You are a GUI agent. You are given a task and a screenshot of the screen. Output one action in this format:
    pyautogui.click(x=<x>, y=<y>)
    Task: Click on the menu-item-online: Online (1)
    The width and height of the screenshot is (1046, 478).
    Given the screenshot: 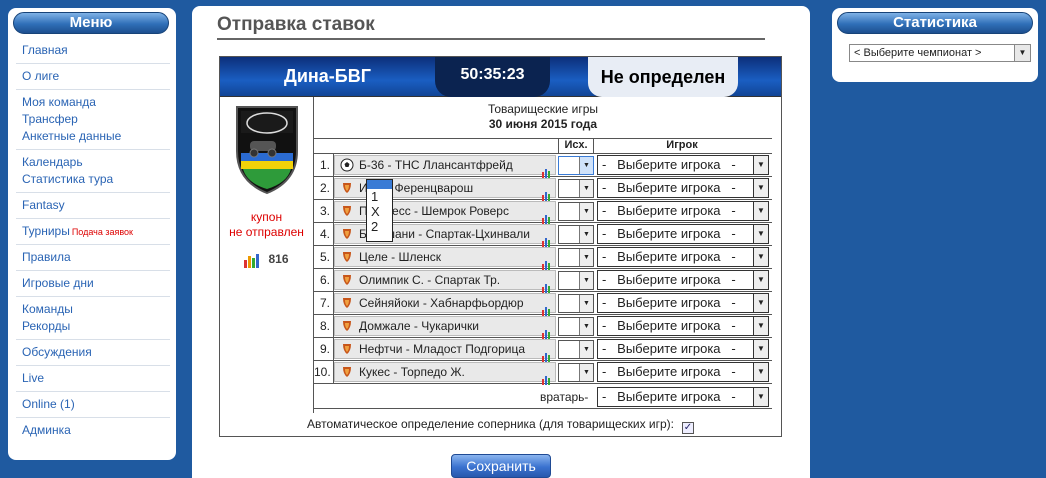 What is the action you would take?
    pyautogui.click(x=93, y=405)
    